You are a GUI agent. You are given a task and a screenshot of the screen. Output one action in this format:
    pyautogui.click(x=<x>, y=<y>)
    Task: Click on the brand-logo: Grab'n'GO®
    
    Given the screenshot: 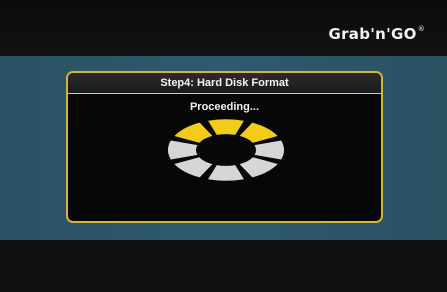 What is the action you would take?
    pyautogui.click(x=376, y=34)
    